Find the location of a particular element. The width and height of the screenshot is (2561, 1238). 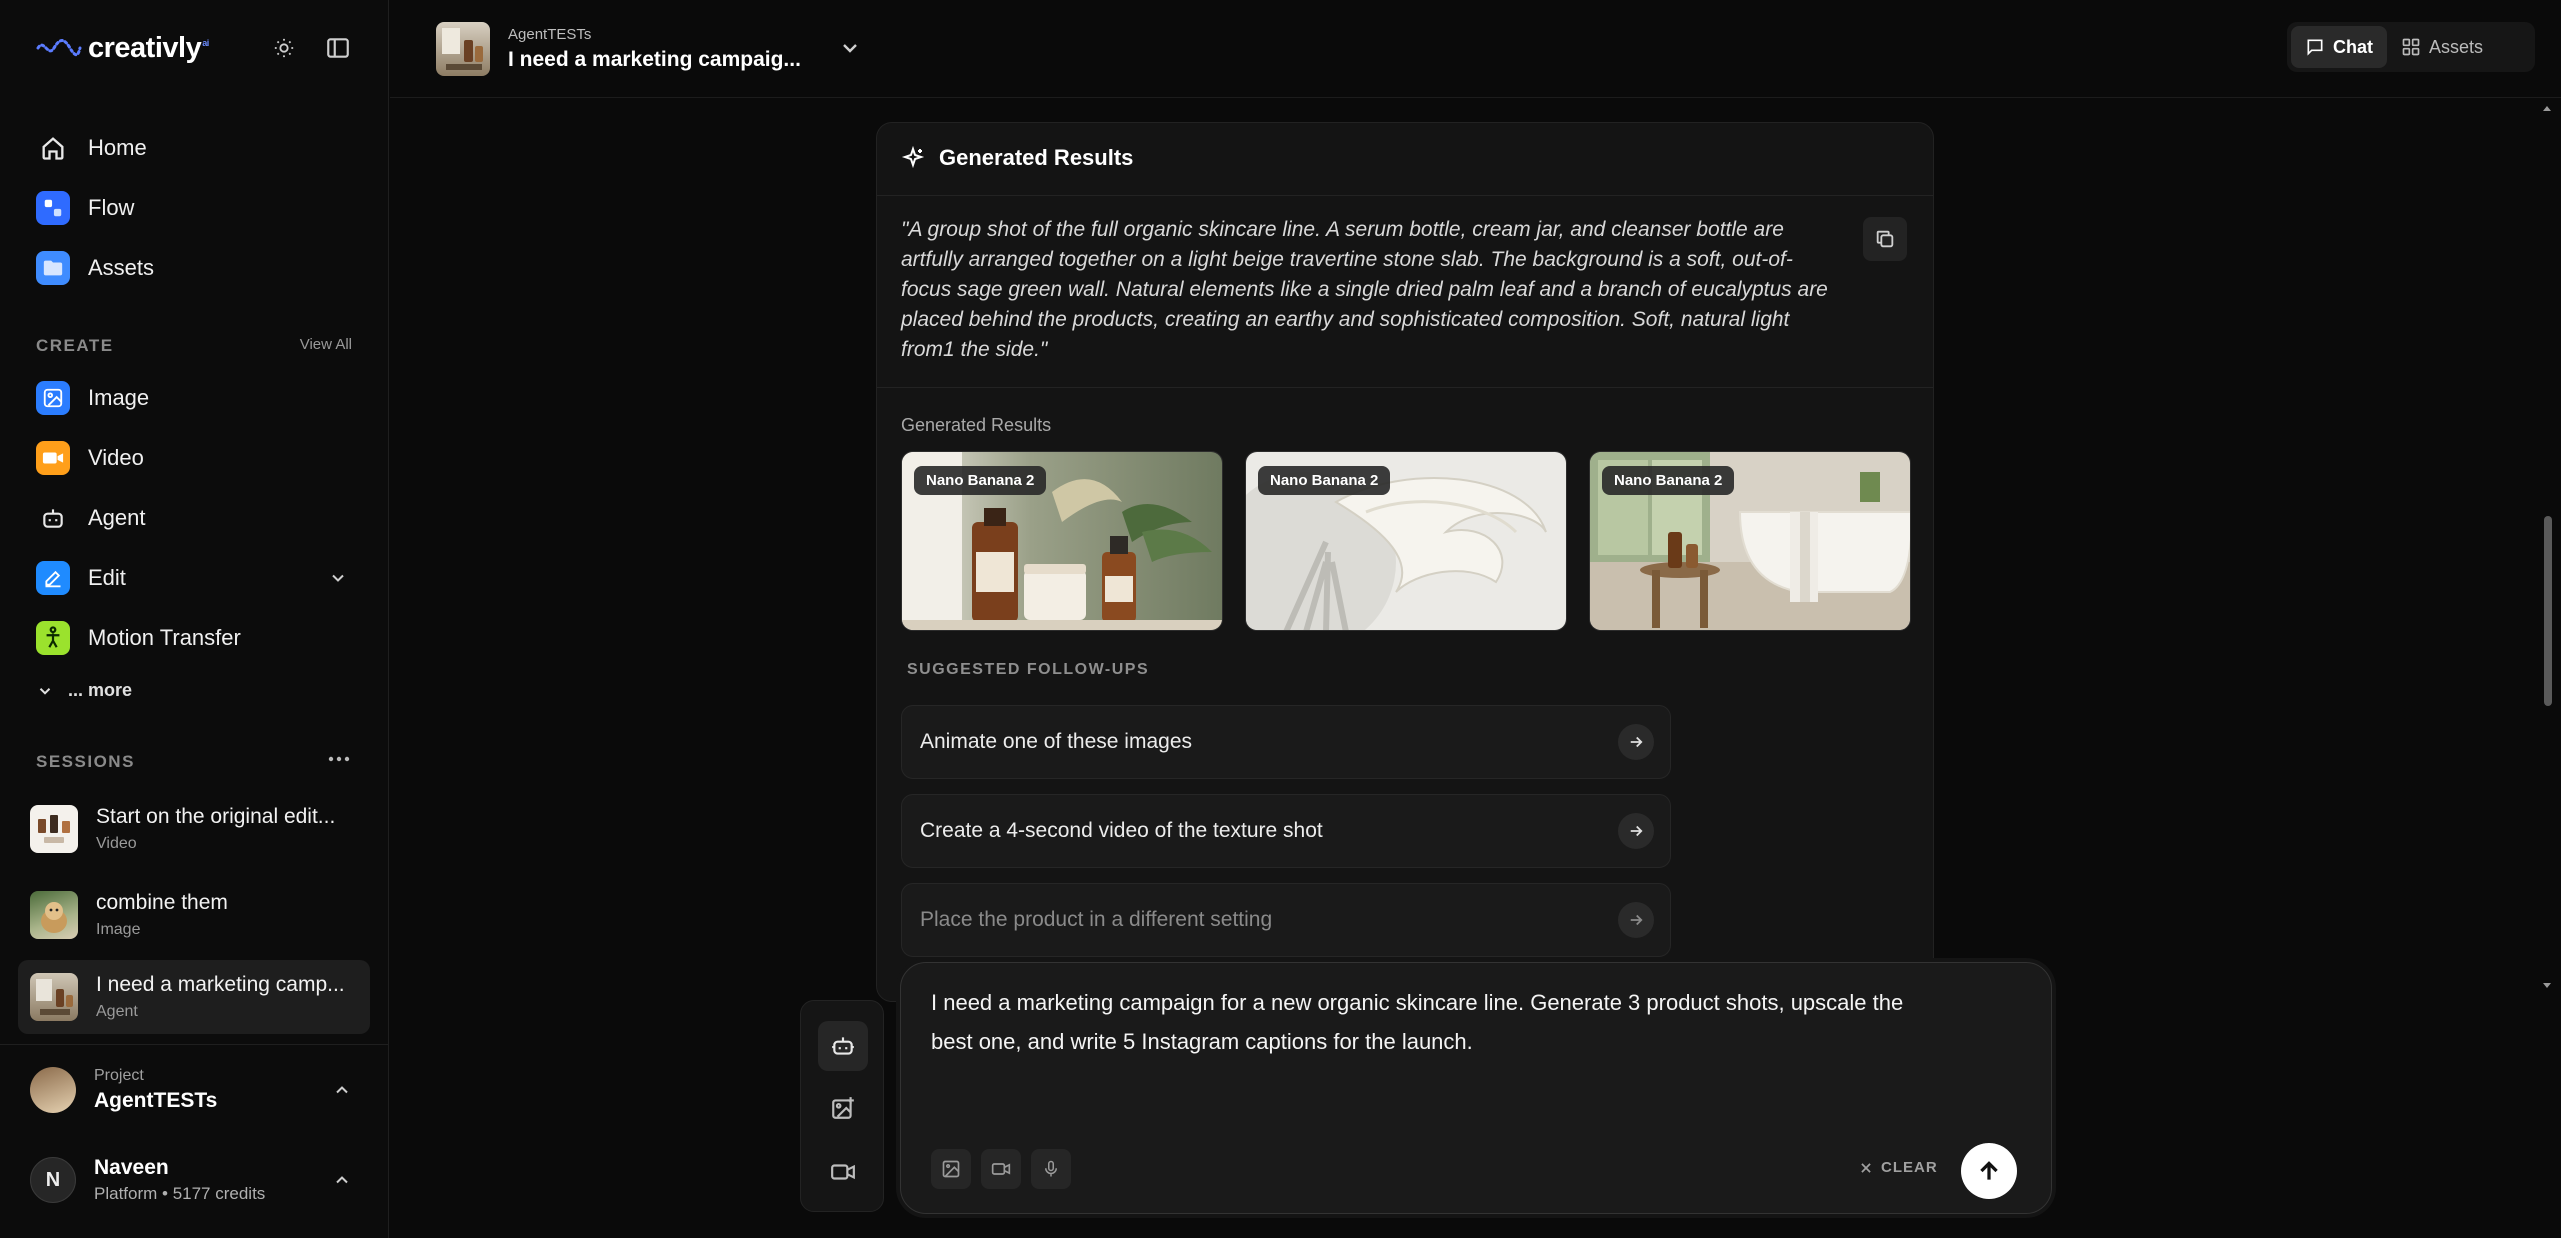

project-label: Project is located at coordinates (119, 1075).